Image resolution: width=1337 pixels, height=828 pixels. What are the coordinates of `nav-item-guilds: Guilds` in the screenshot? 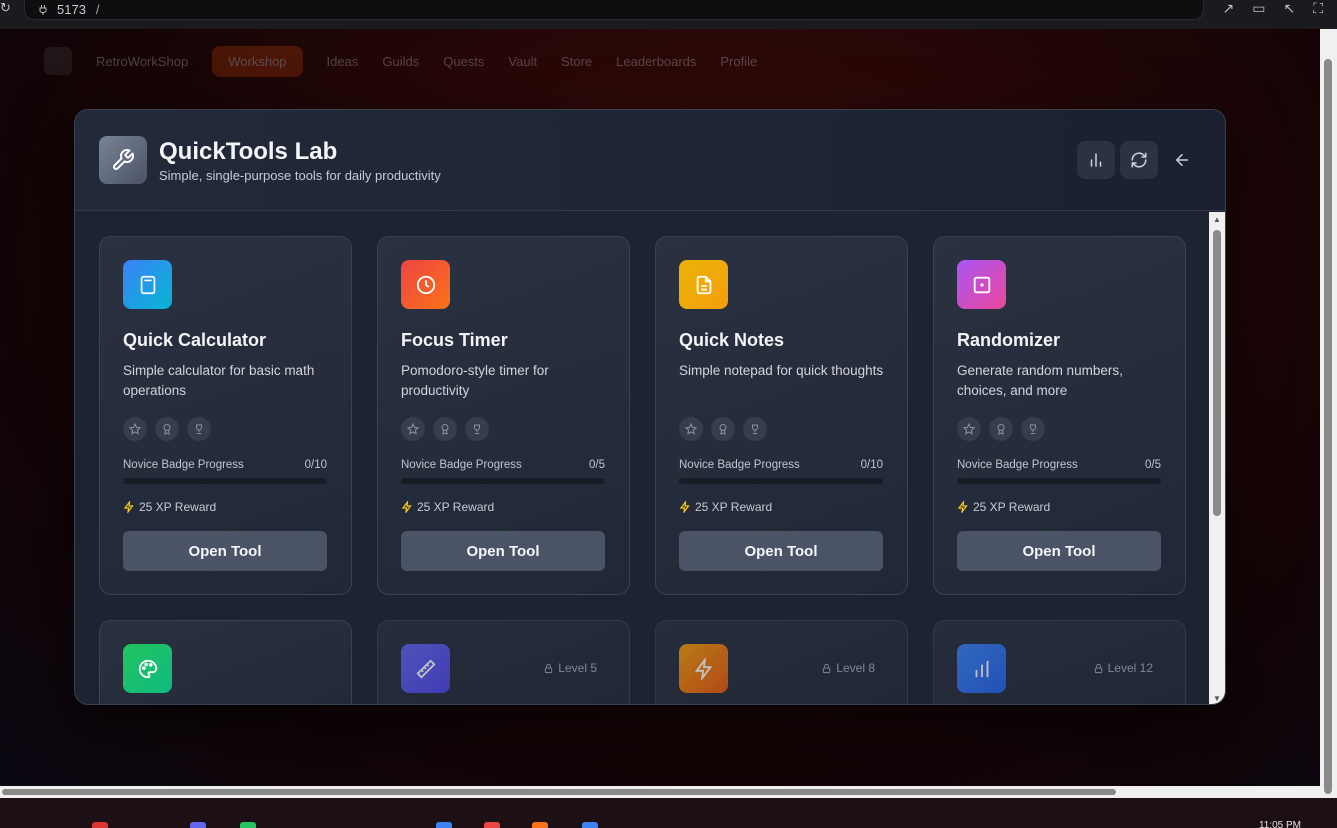 It's located at (400, 61).